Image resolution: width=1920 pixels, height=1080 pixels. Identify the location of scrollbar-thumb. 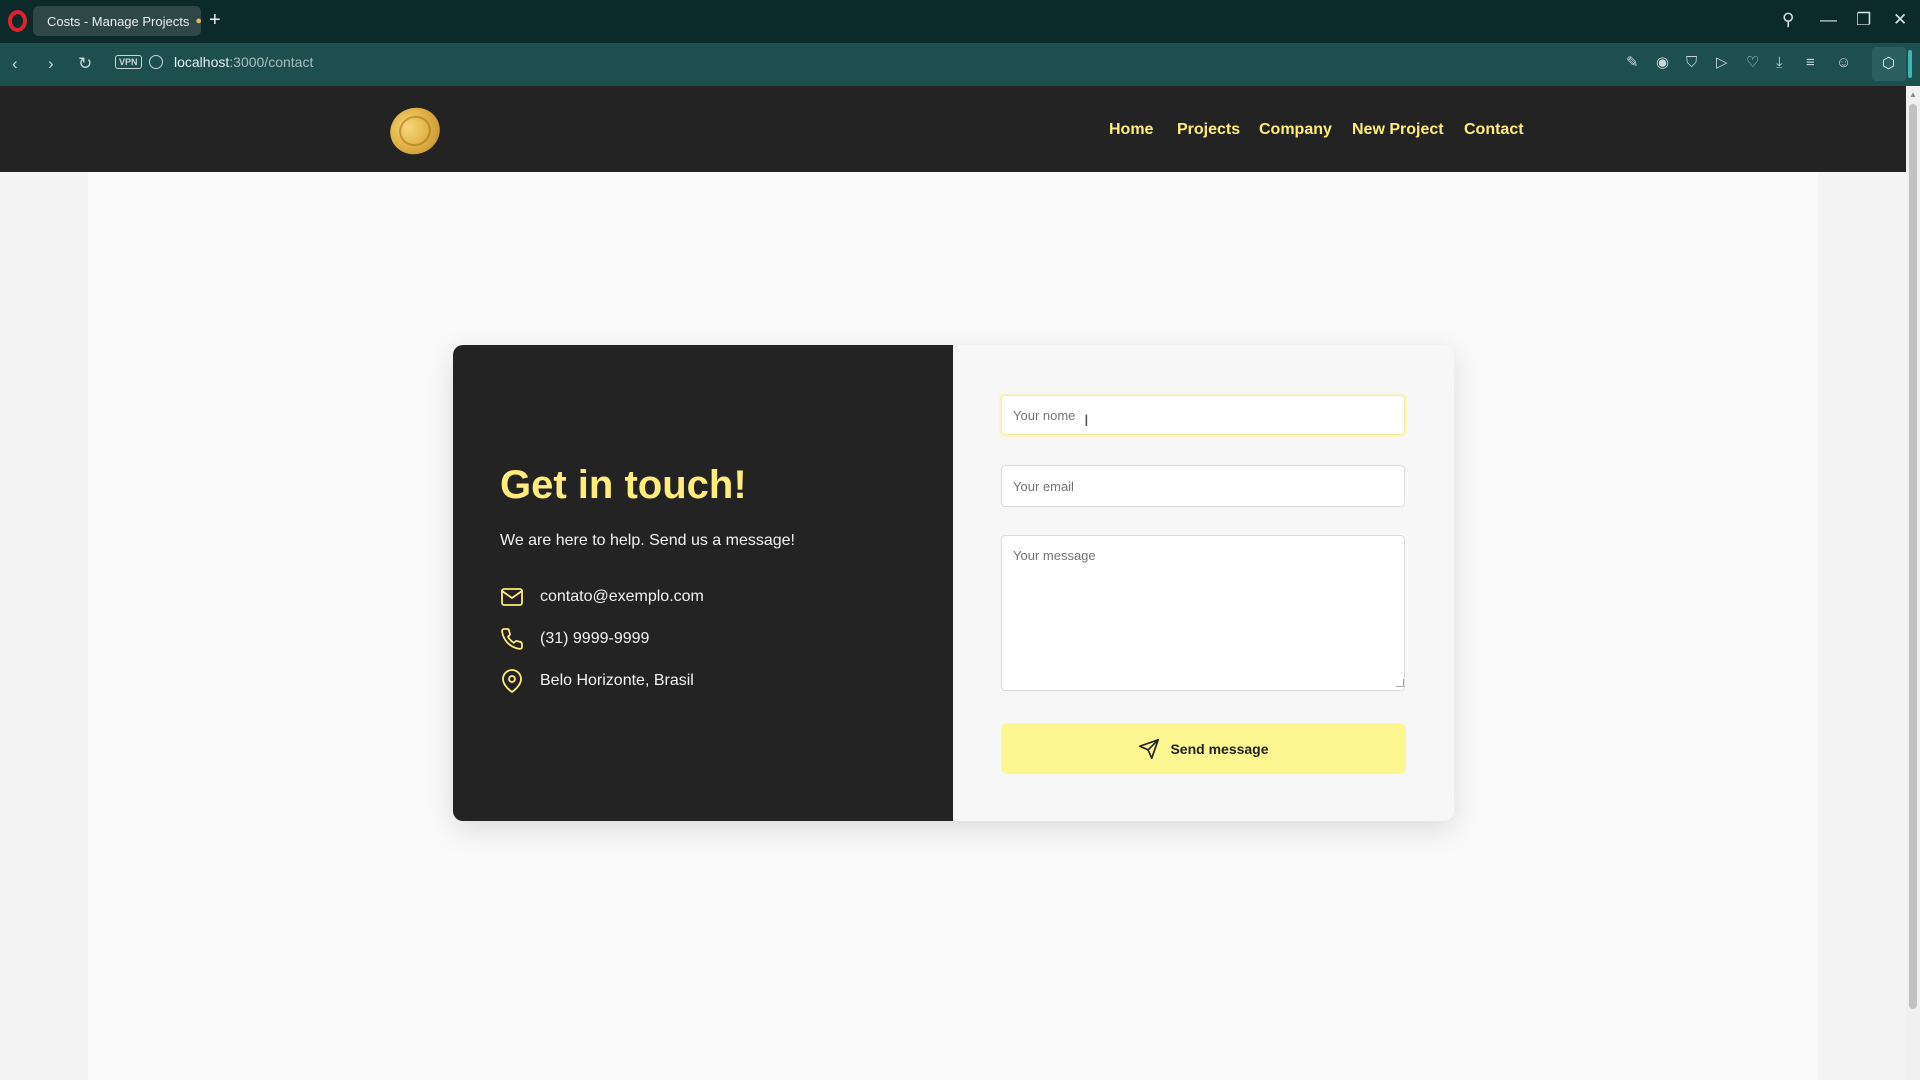
(1913, 556).